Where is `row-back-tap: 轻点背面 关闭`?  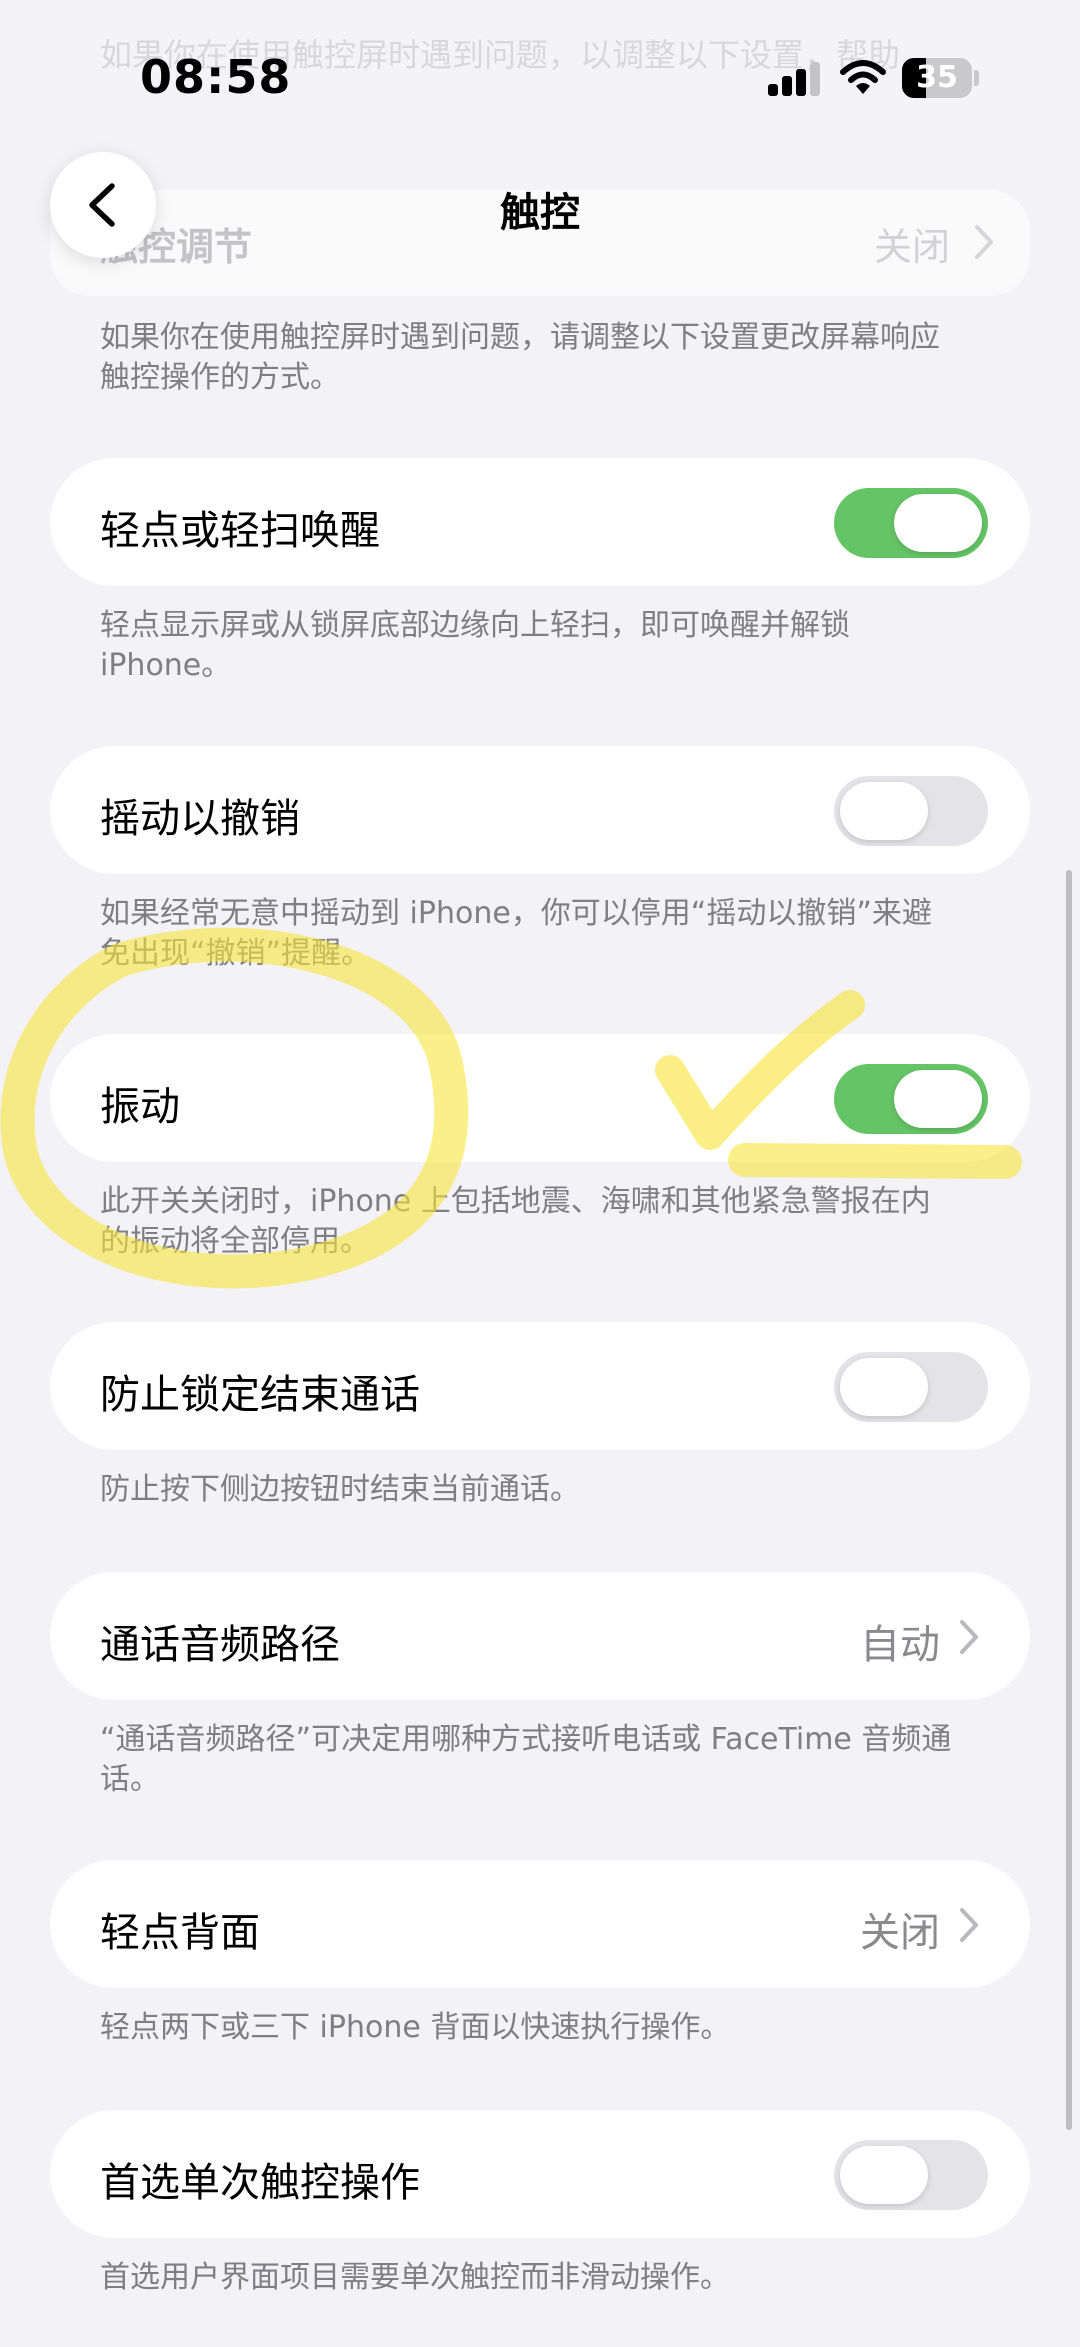
row-back-tap: 轻点背面 关闭 is located at coordinates (540, 1924).